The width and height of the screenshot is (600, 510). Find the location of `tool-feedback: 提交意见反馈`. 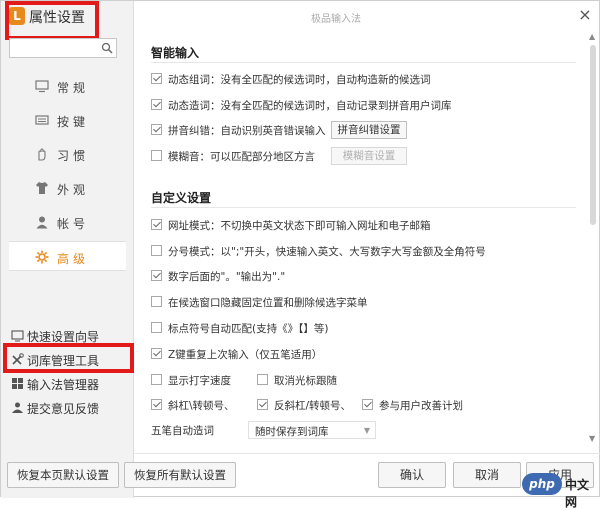

tool-feedback: 提交意见反馈 is located at coordinates (67, 407).